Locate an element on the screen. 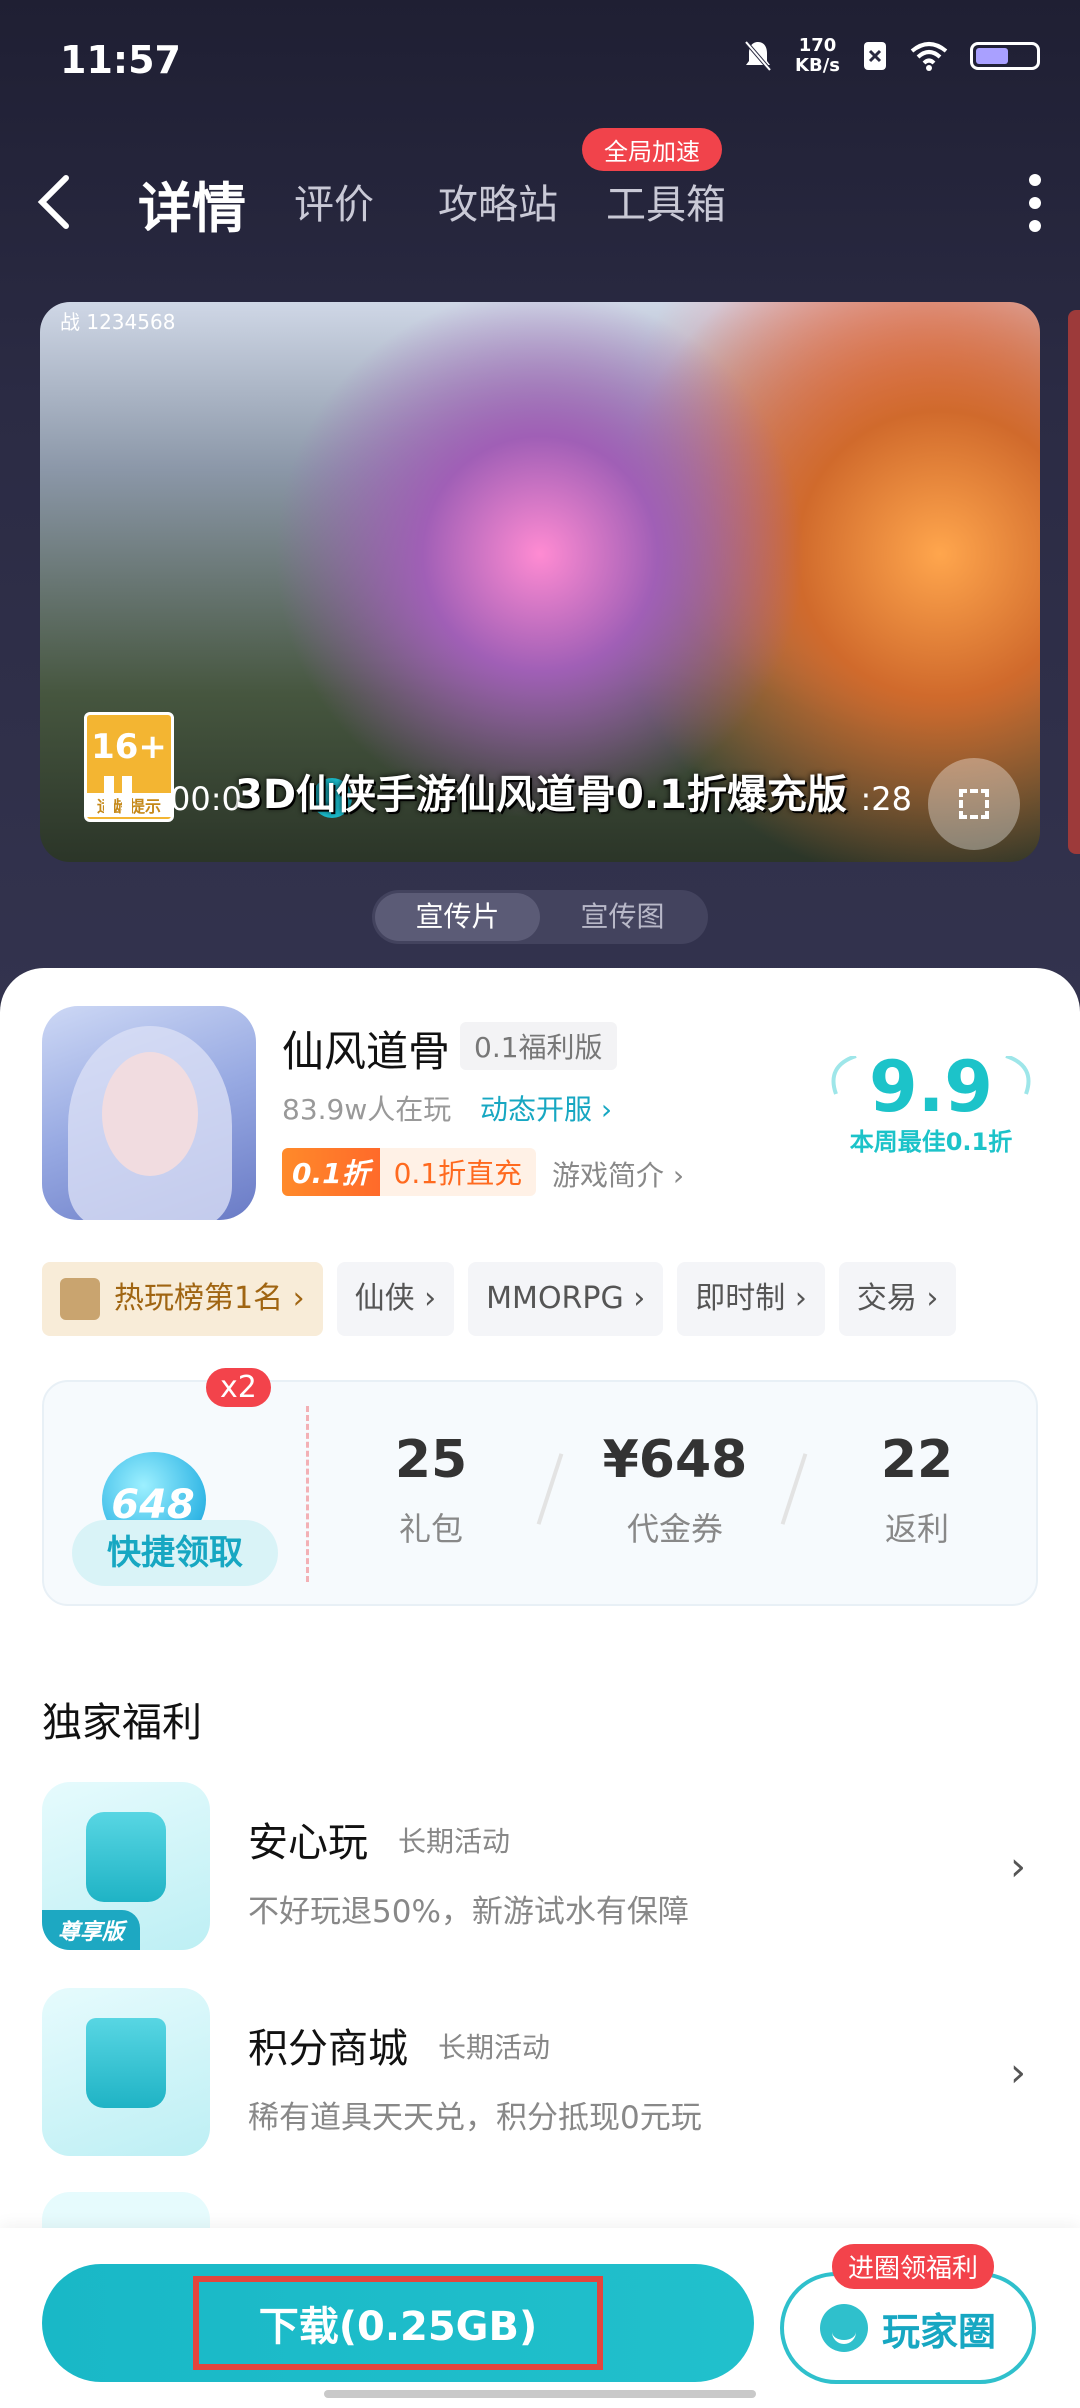  download-label: 下载(0.25GB) is located at coordinates (398, 2323).